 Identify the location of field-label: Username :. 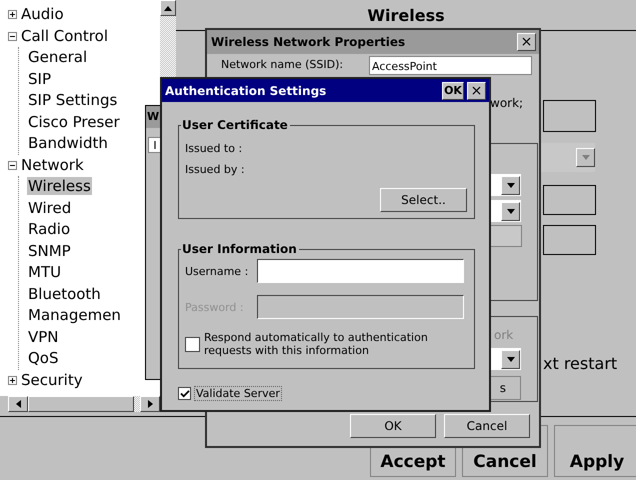
(217, 271).